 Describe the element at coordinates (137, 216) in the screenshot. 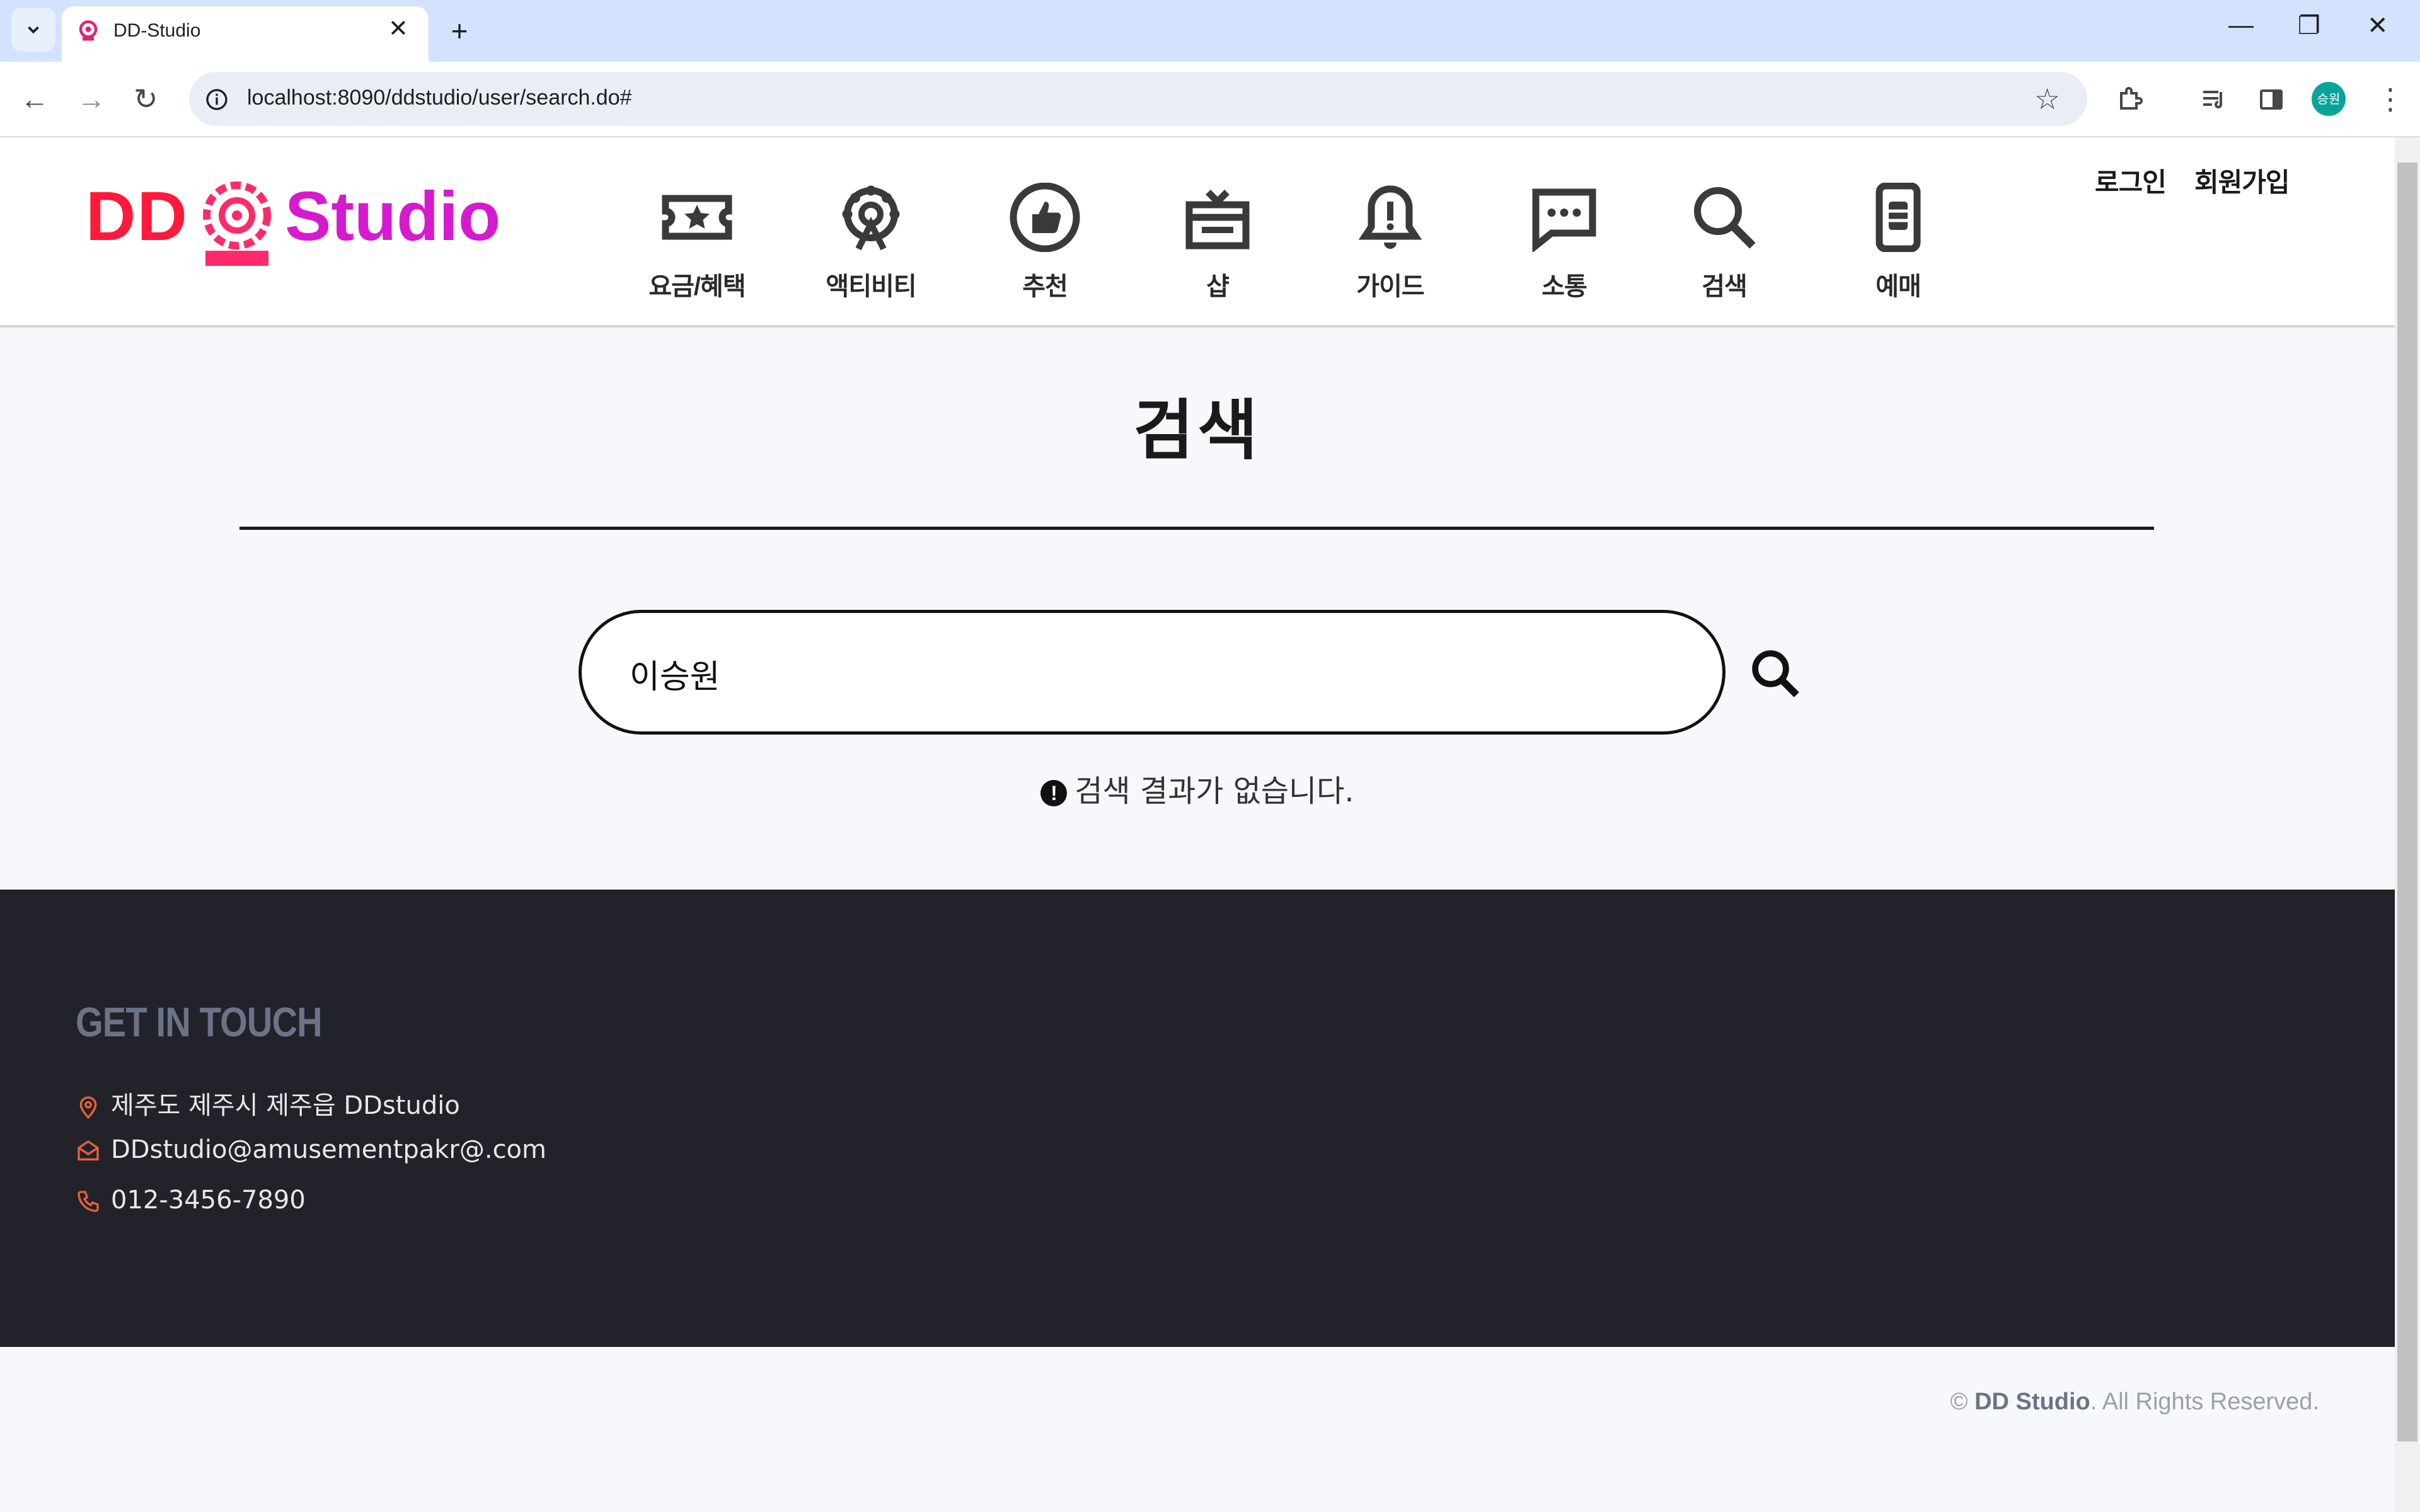

I see `logo-dd-text: DD` at that location.